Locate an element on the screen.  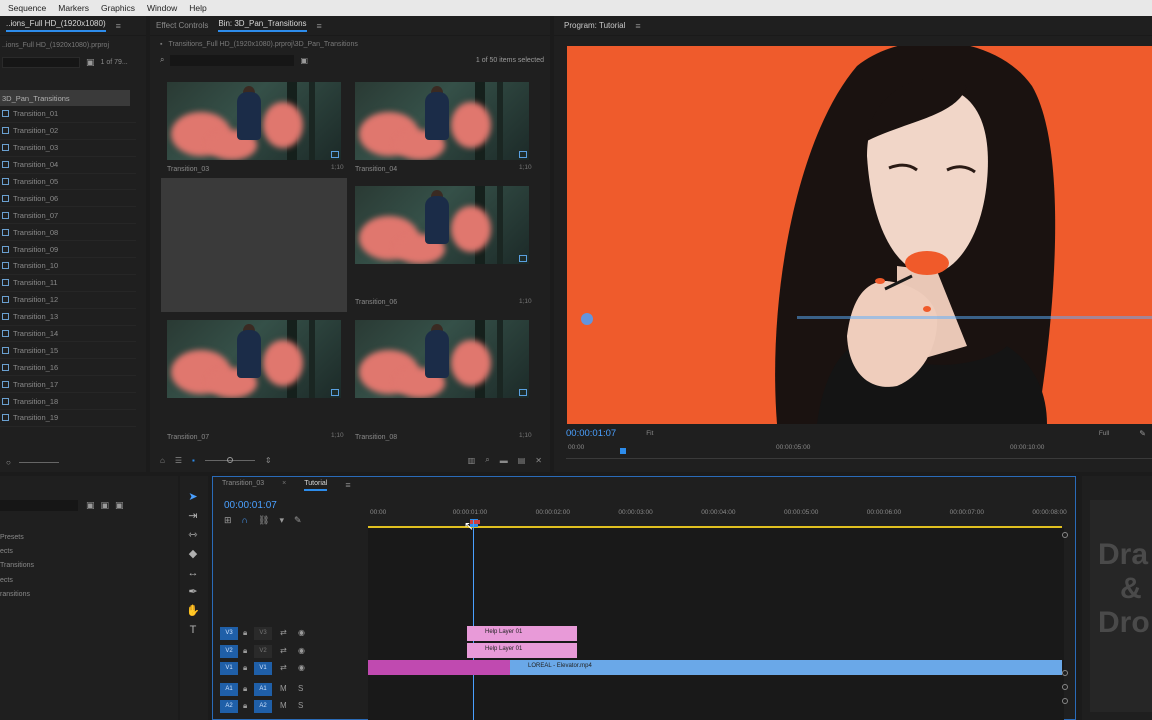
tab-bin: Bin: 3D_Pan_Transitions is located at coordinates (262, 25).